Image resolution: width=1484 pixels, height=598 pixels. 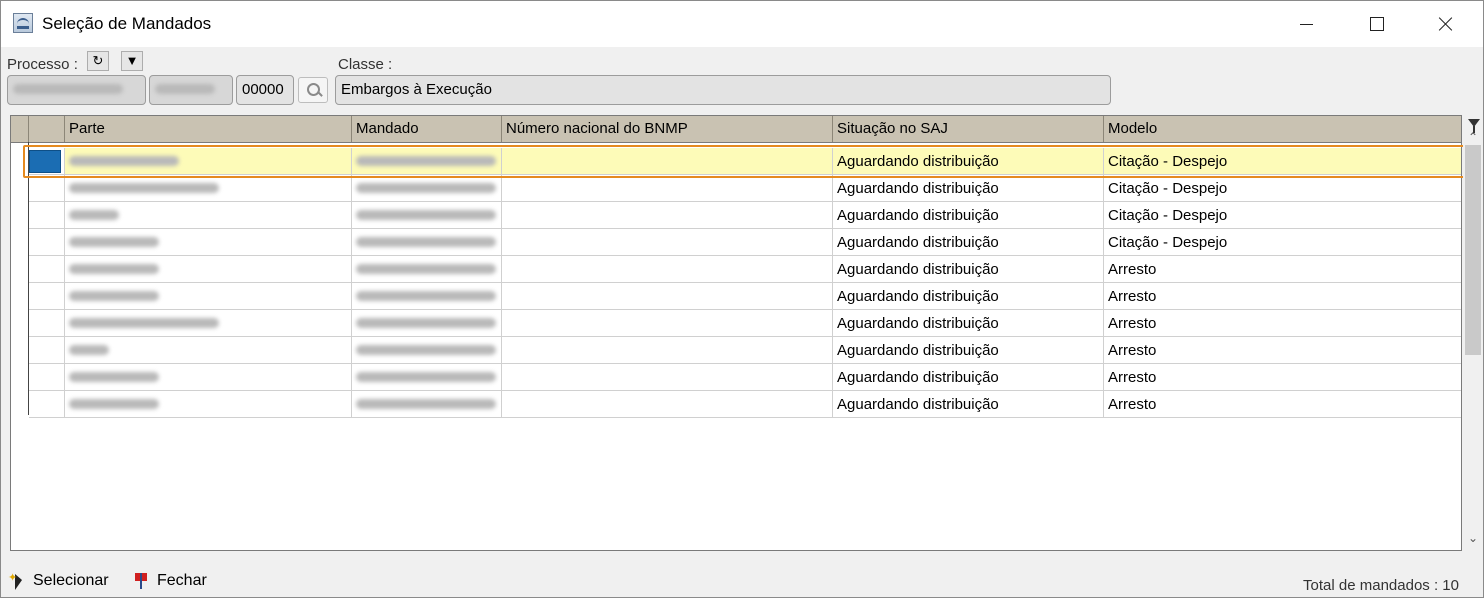 What do you see at coordinates (127, 23) in the screenshot?
I see `window-title: Seleção de Mandados` at bounding box center [127, 23].